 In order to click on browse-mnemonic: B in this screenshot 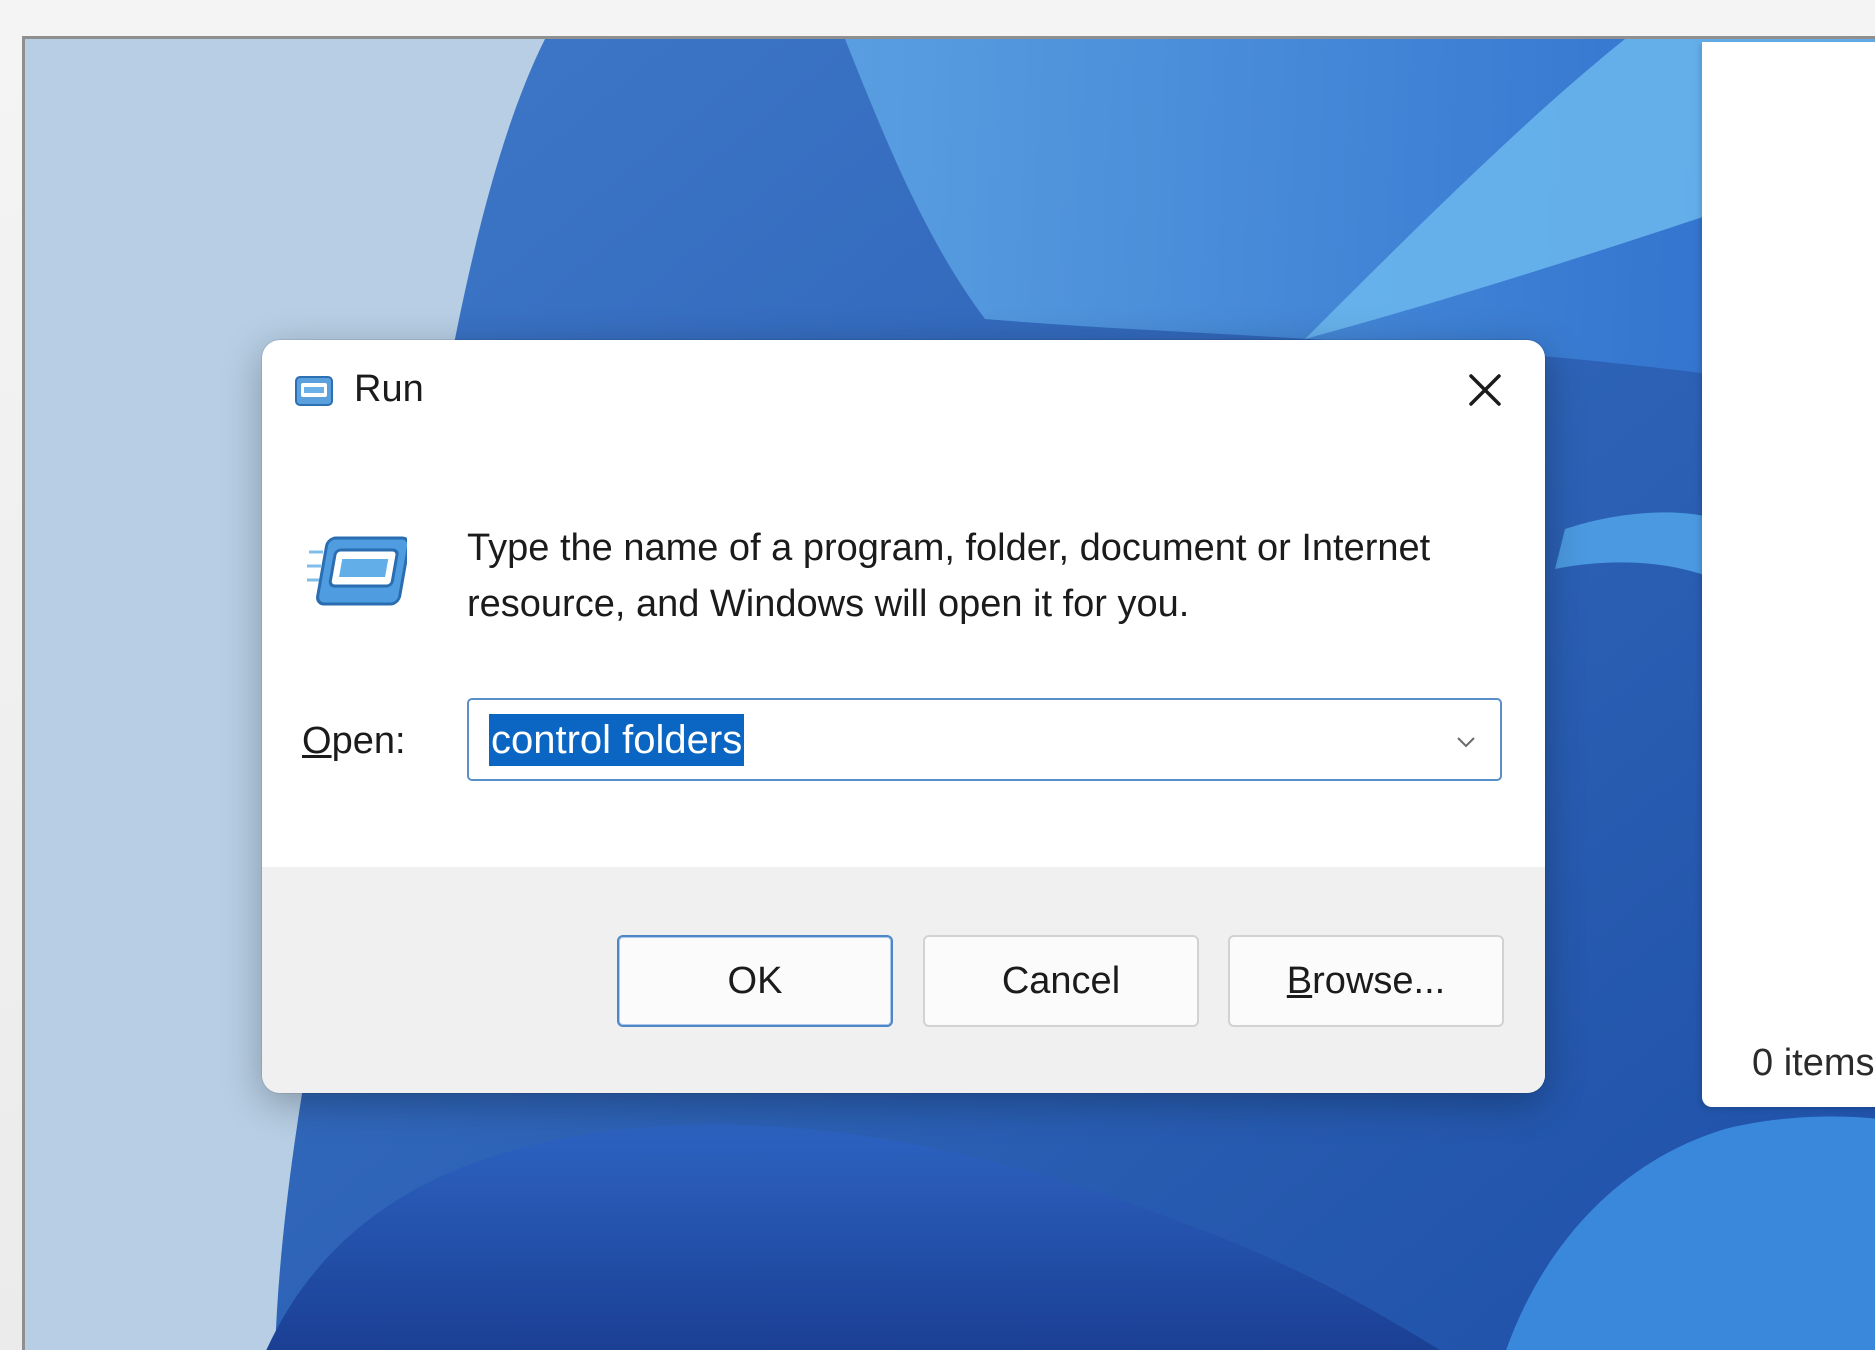, I will do `click(1299, 980)`.